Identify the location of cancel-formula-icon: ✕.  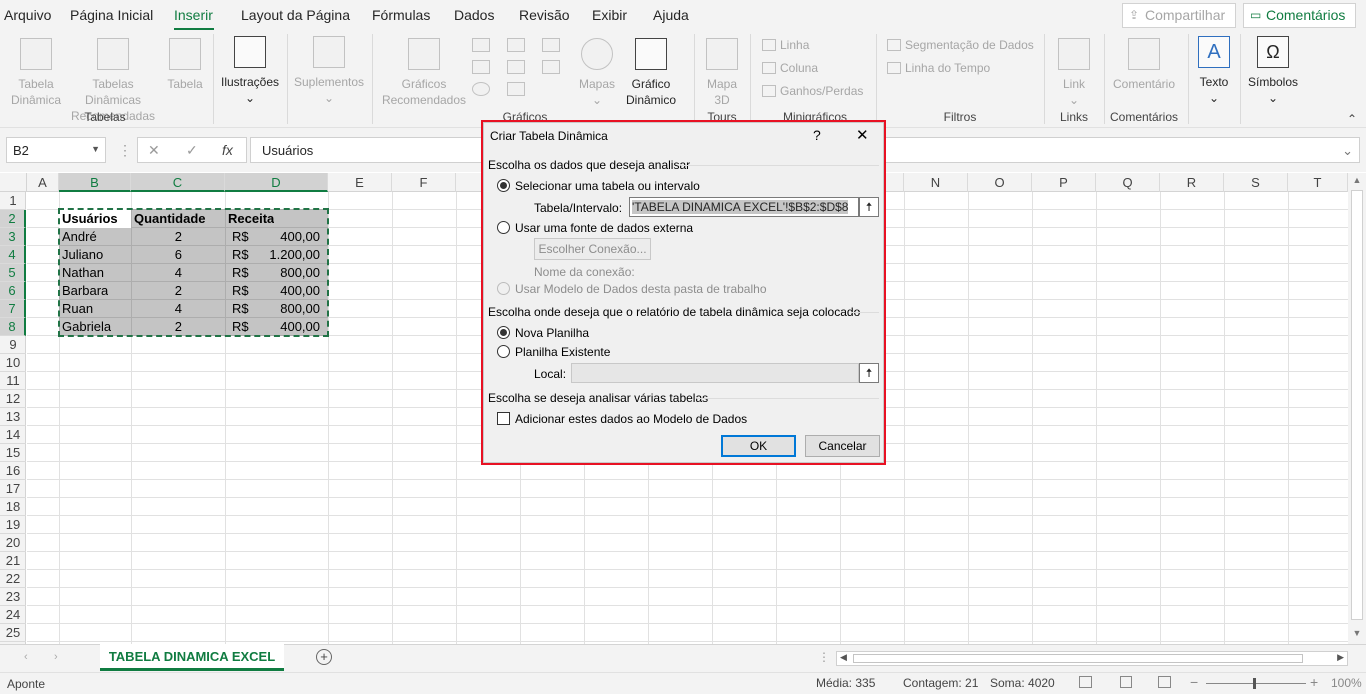
(154, 150).